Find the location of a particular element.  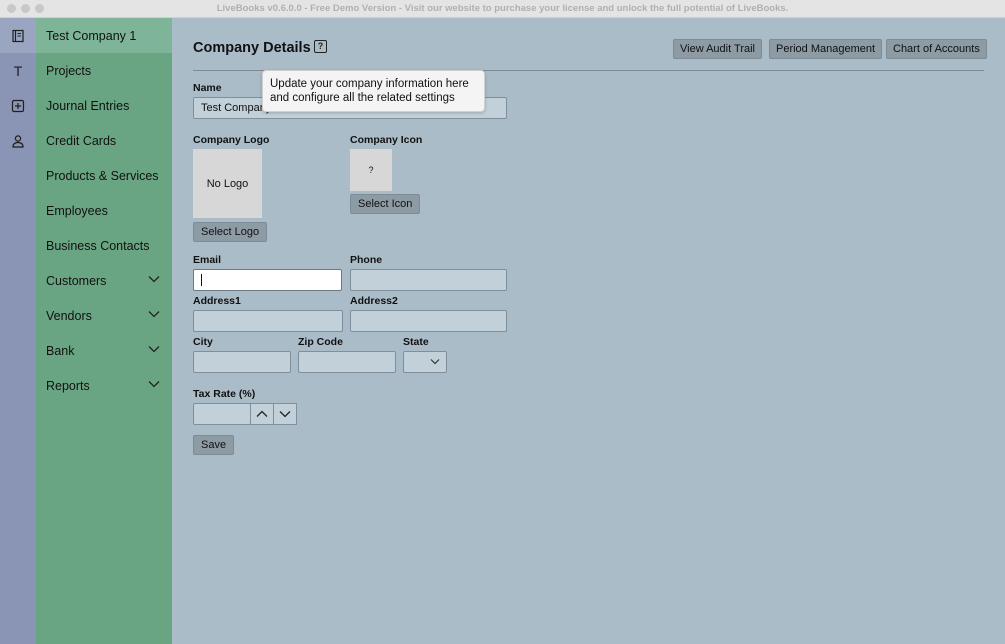

sidebar-item-reports: Reports is located at coordinates (104, 385).